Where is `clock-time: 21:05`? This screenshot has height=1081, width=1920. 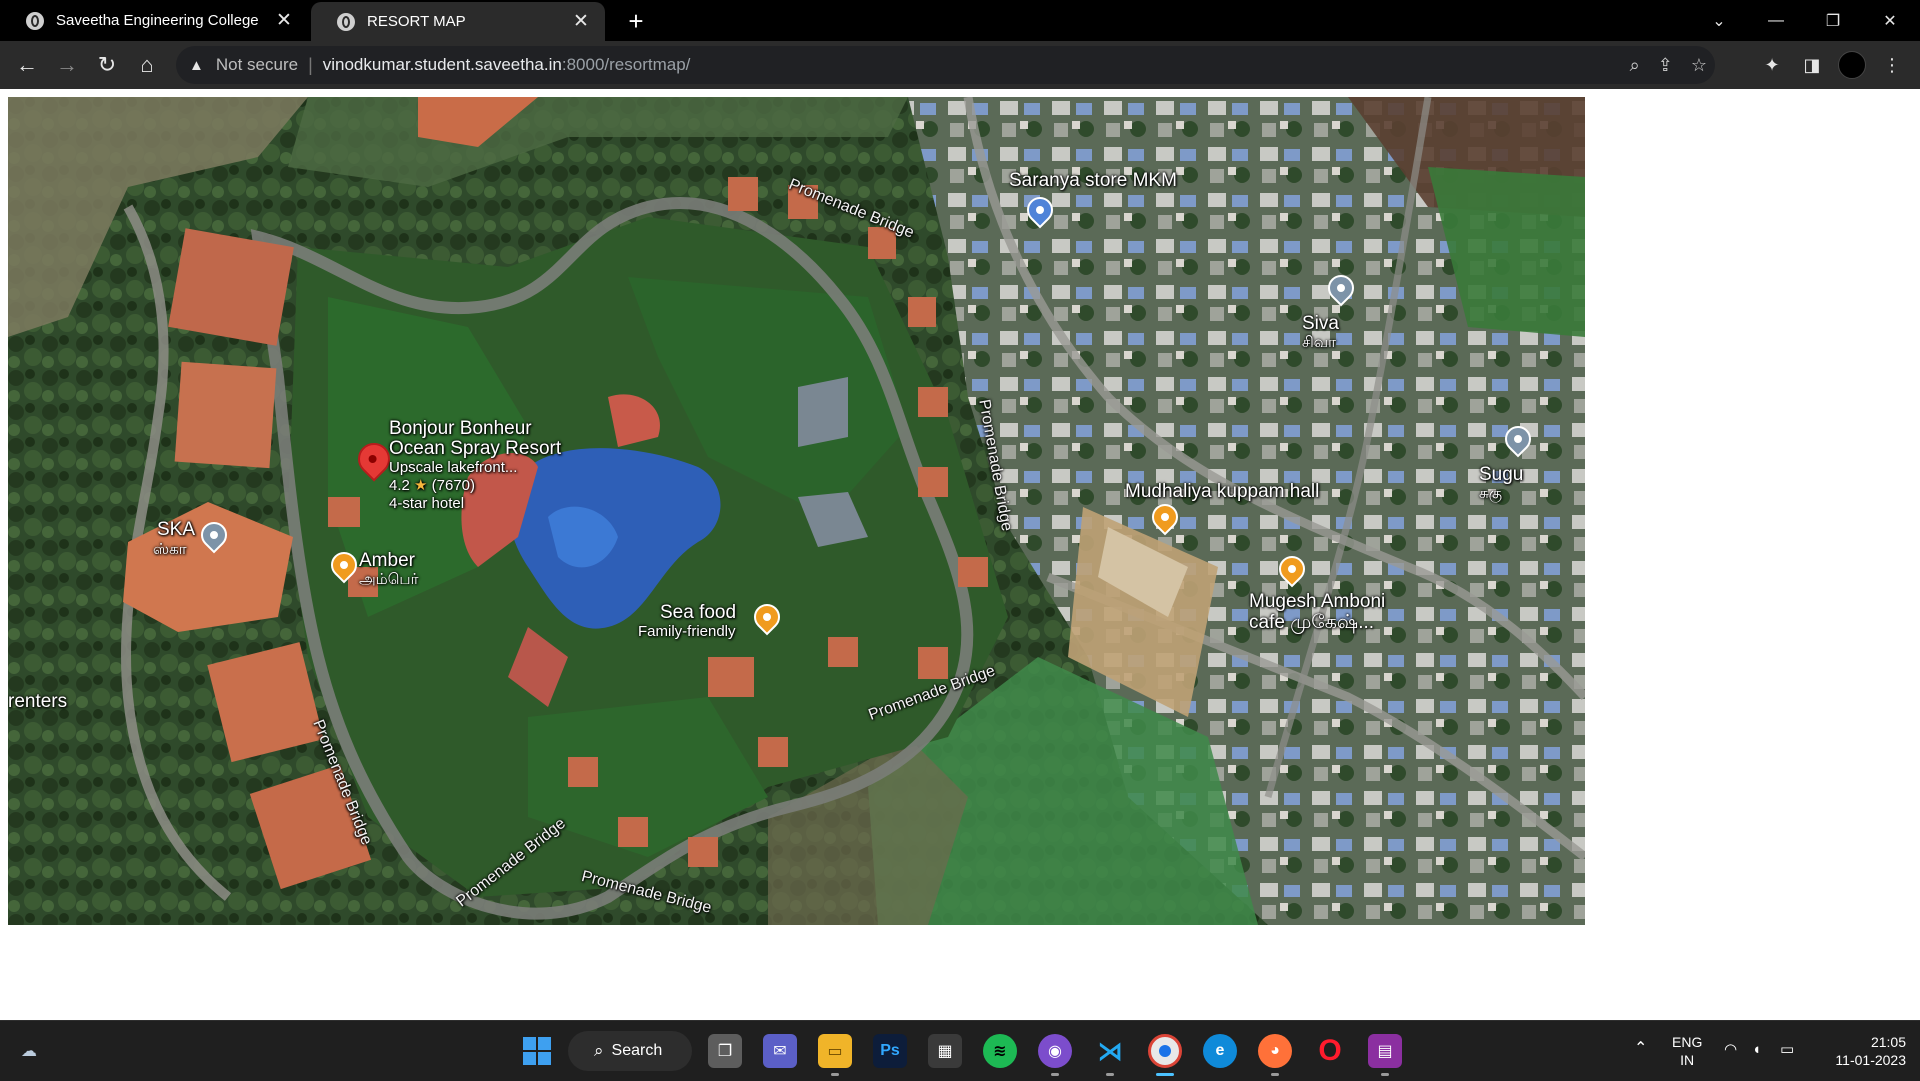
clock-time: 21:05 is located at coordinates (1888, 1042).